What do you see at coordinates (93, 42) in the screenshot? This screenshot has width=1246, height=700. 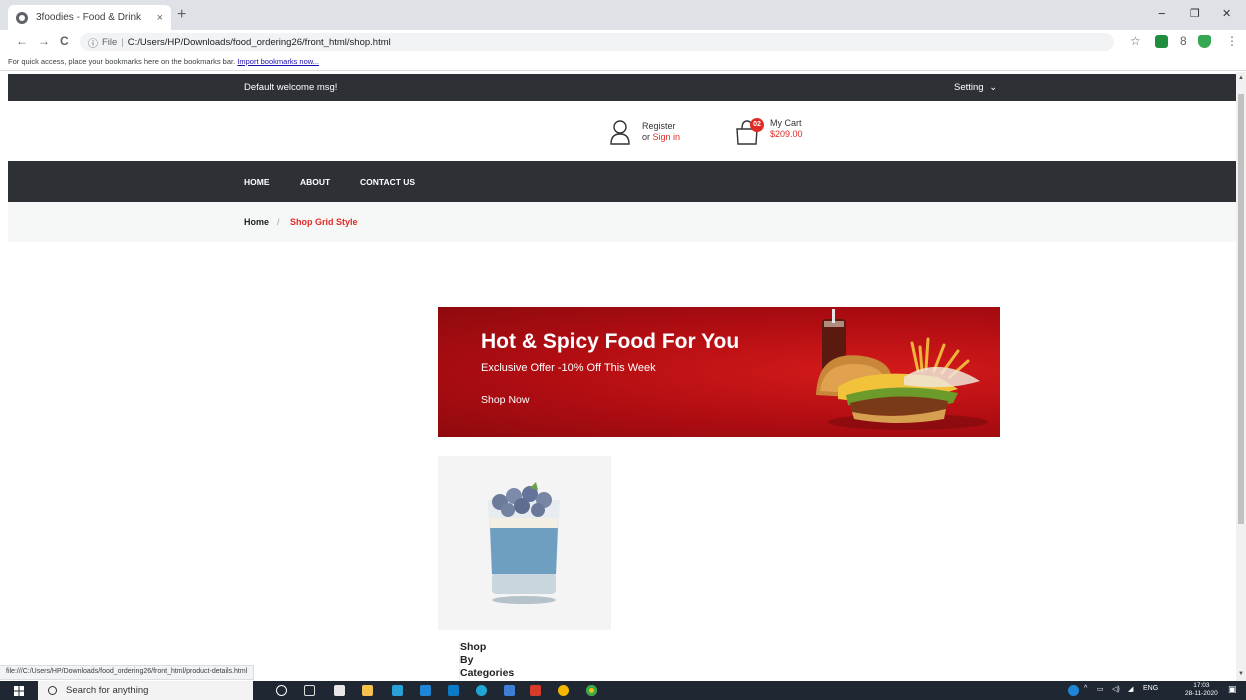 I see `info-icon: ⓘ` at bounding box center [93, 42].